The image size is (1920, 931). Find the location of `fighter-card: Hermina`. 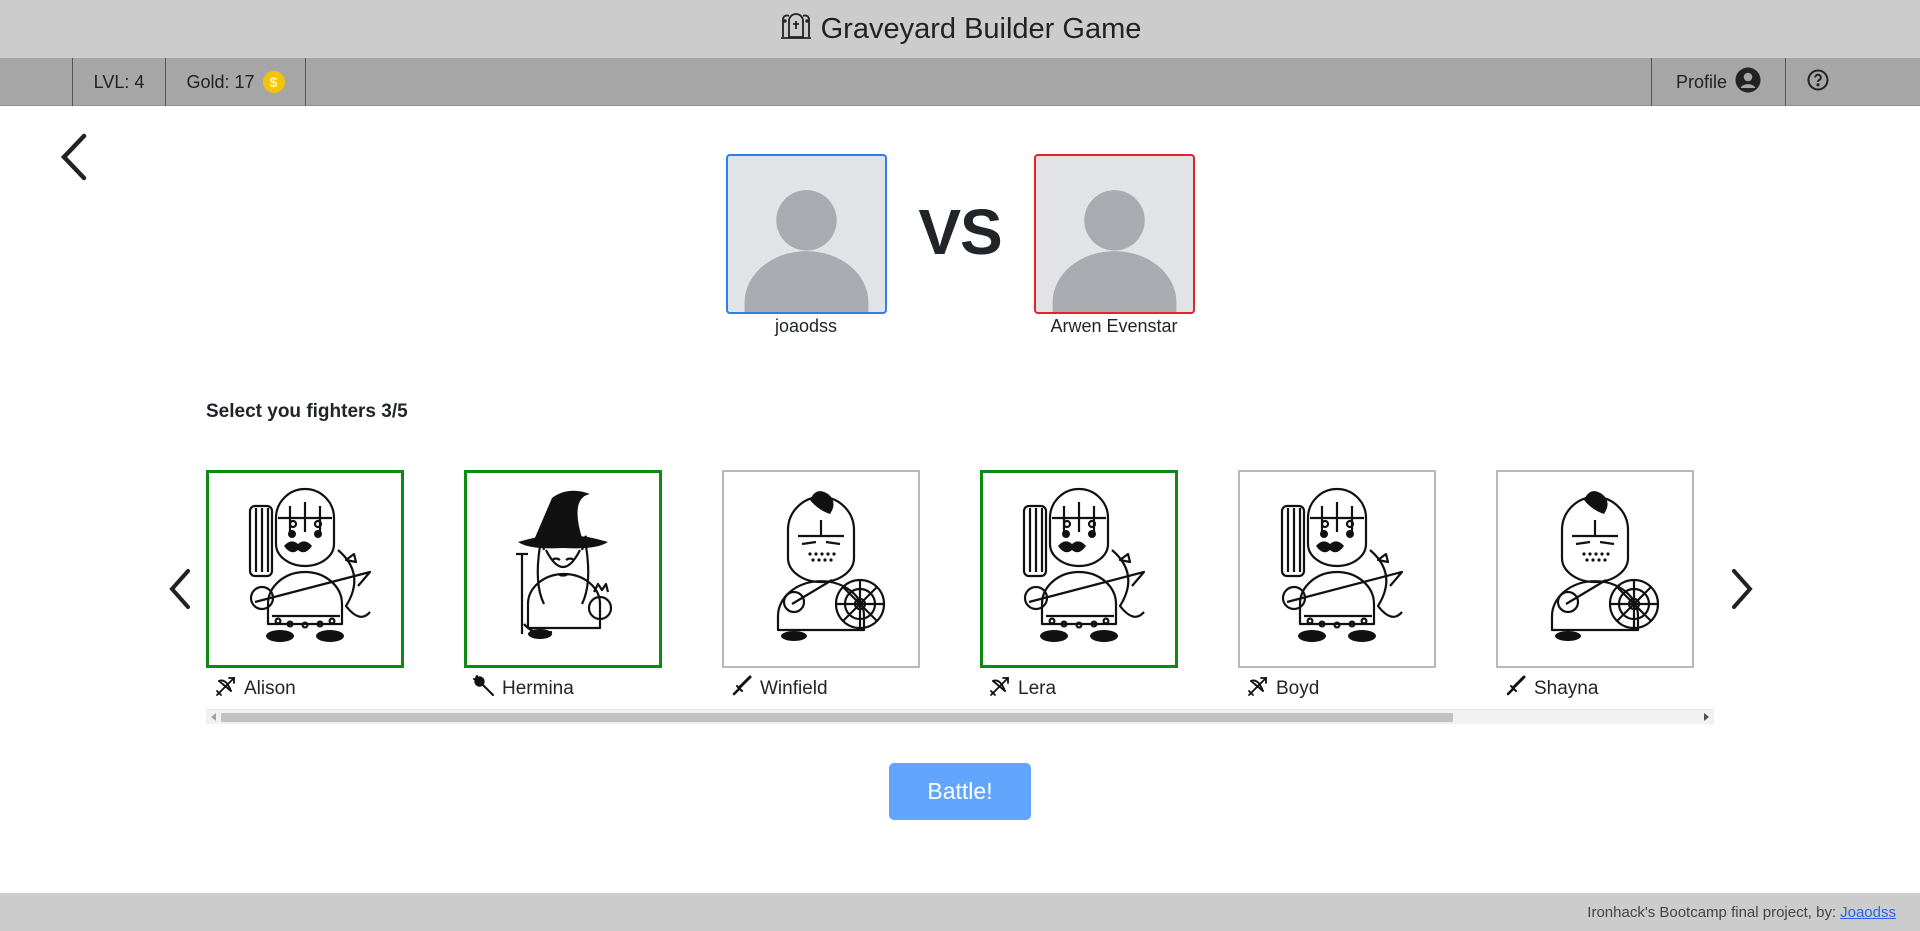

fighter-card: Hermina is located at coordinates (563, 587).